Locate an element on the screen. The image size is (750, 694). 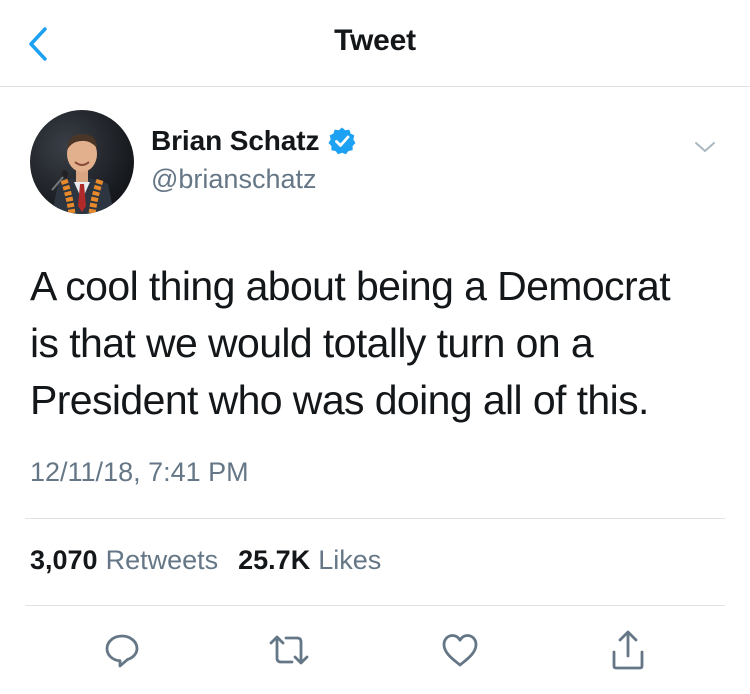
likes-count: 25.7K is located at coordinates (274, 560).